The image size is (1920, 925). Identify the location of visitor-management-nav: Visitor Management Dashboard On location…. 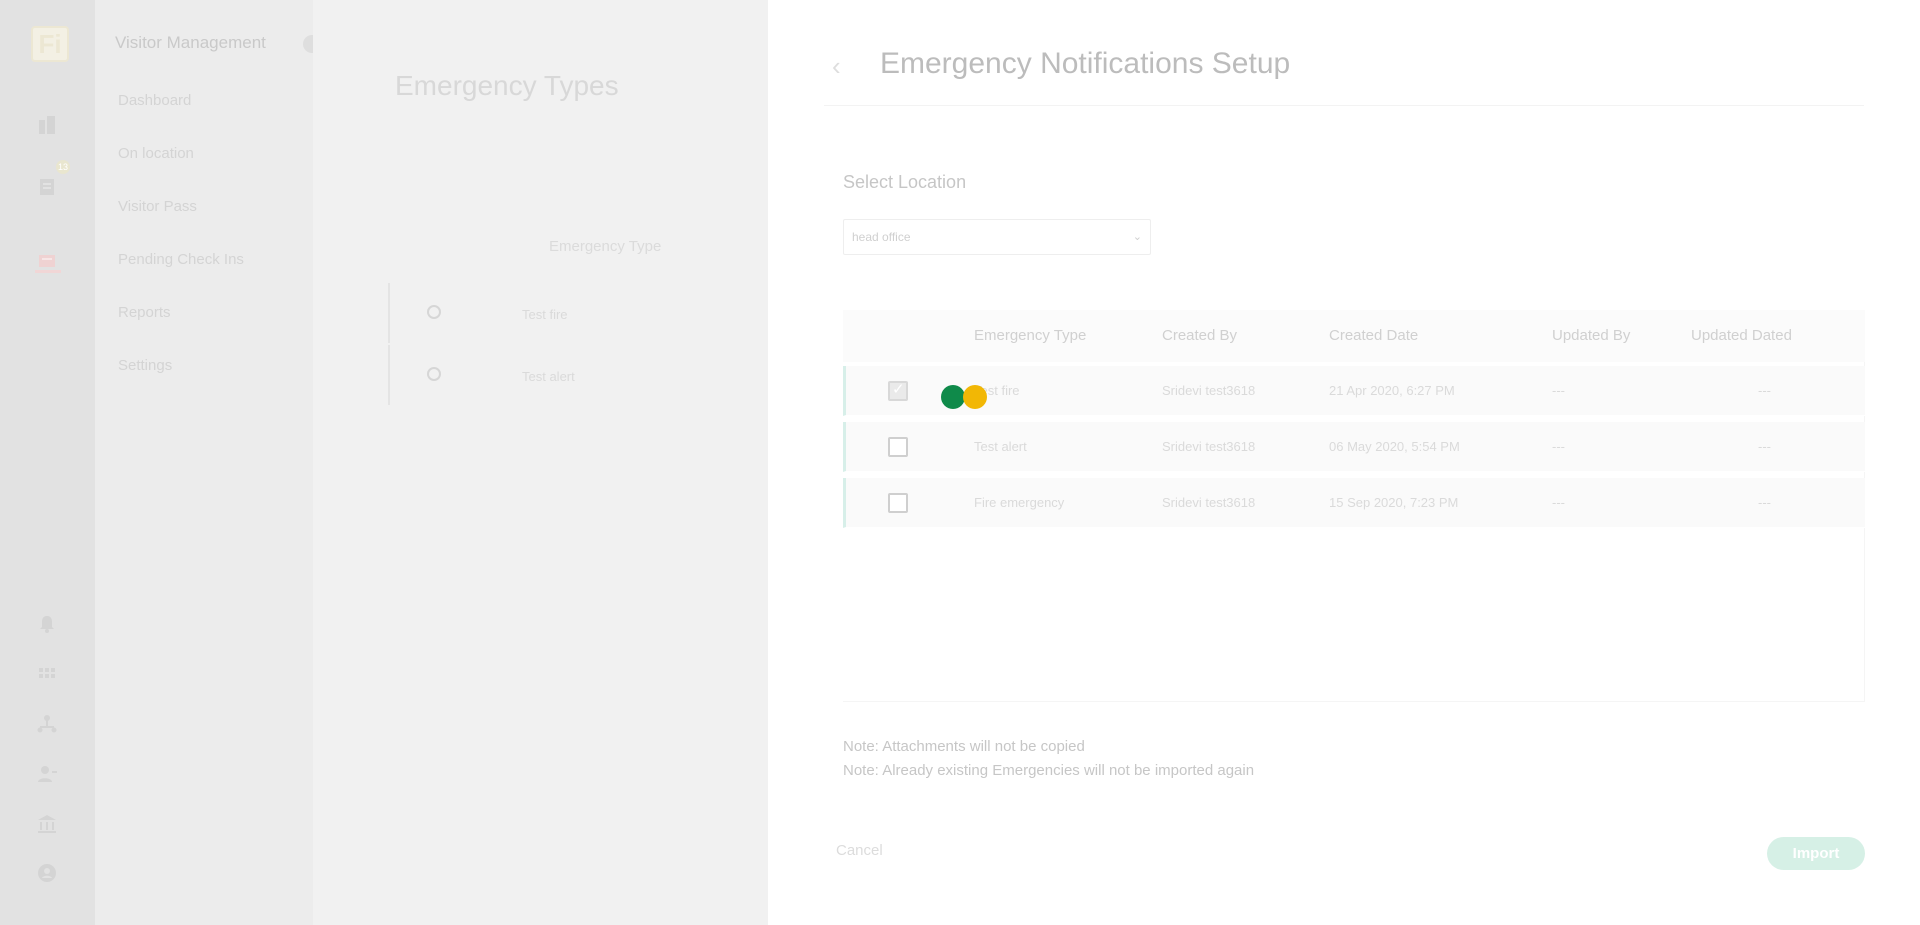
(208, 462).